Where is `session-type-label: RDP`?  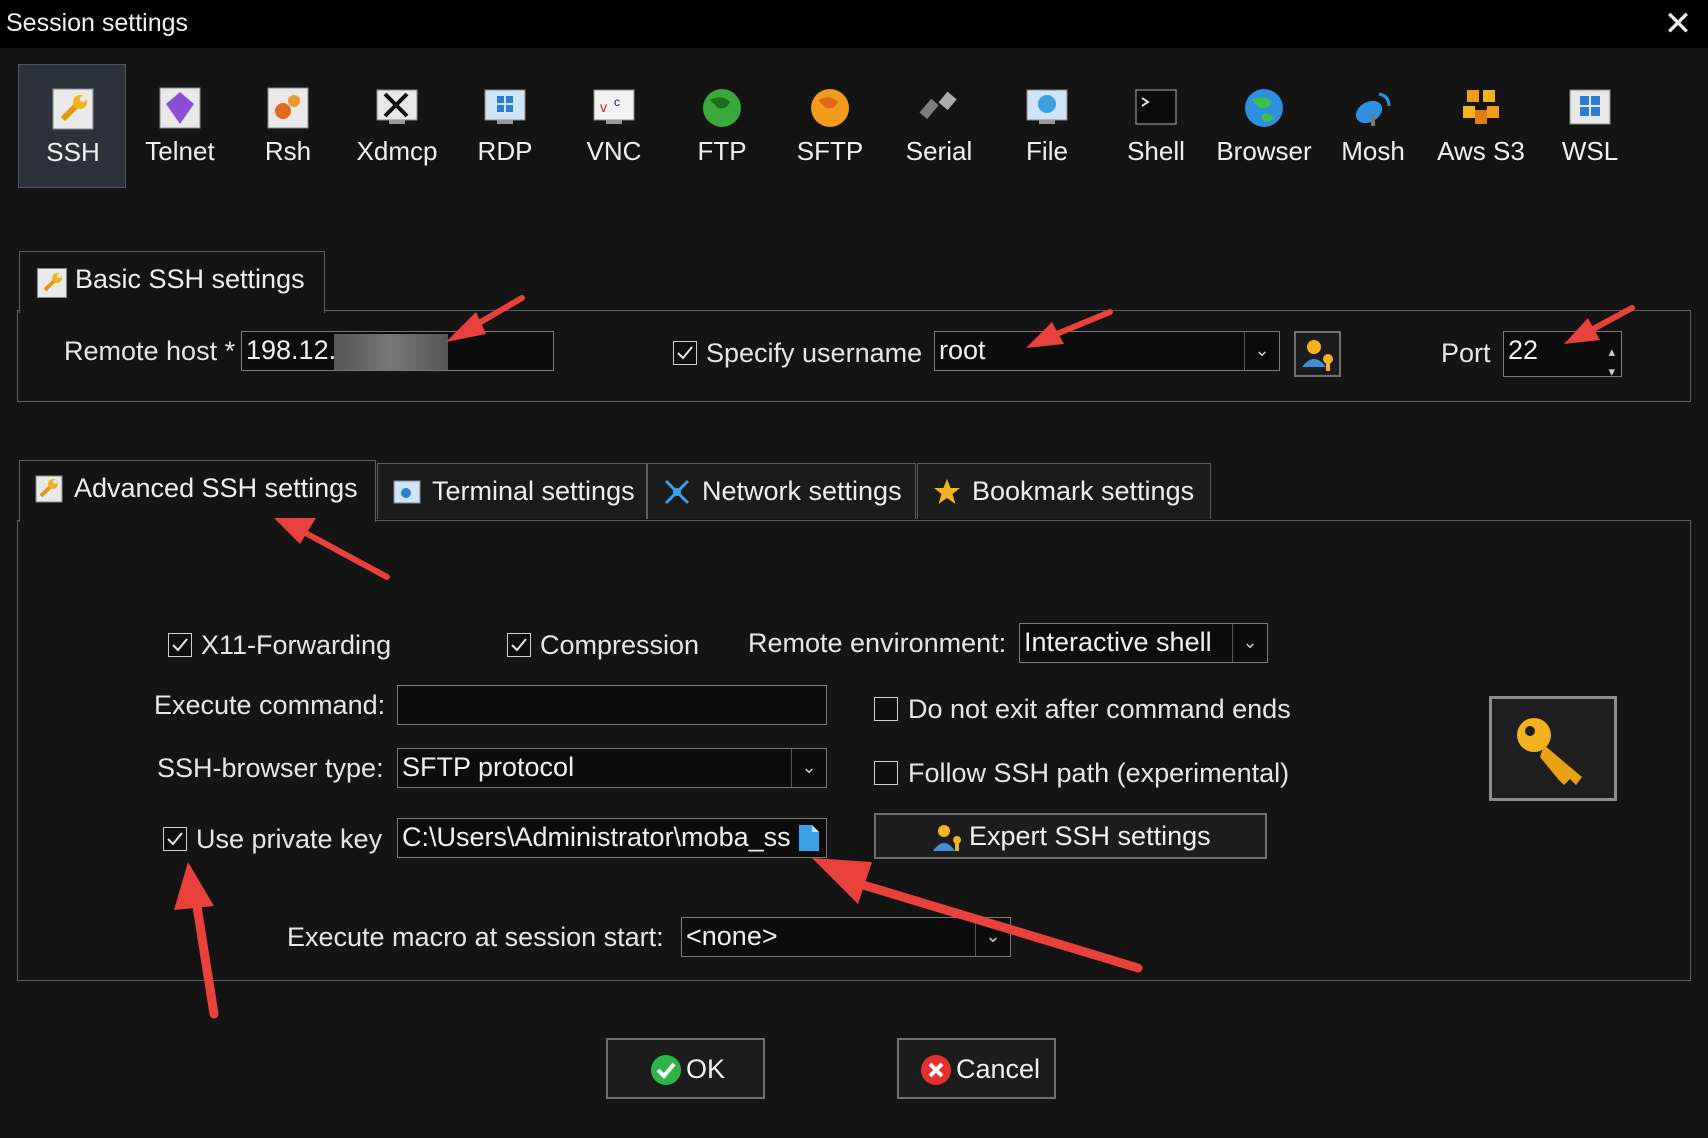 session-type-label: RDP is located at coordinates (505, 151).